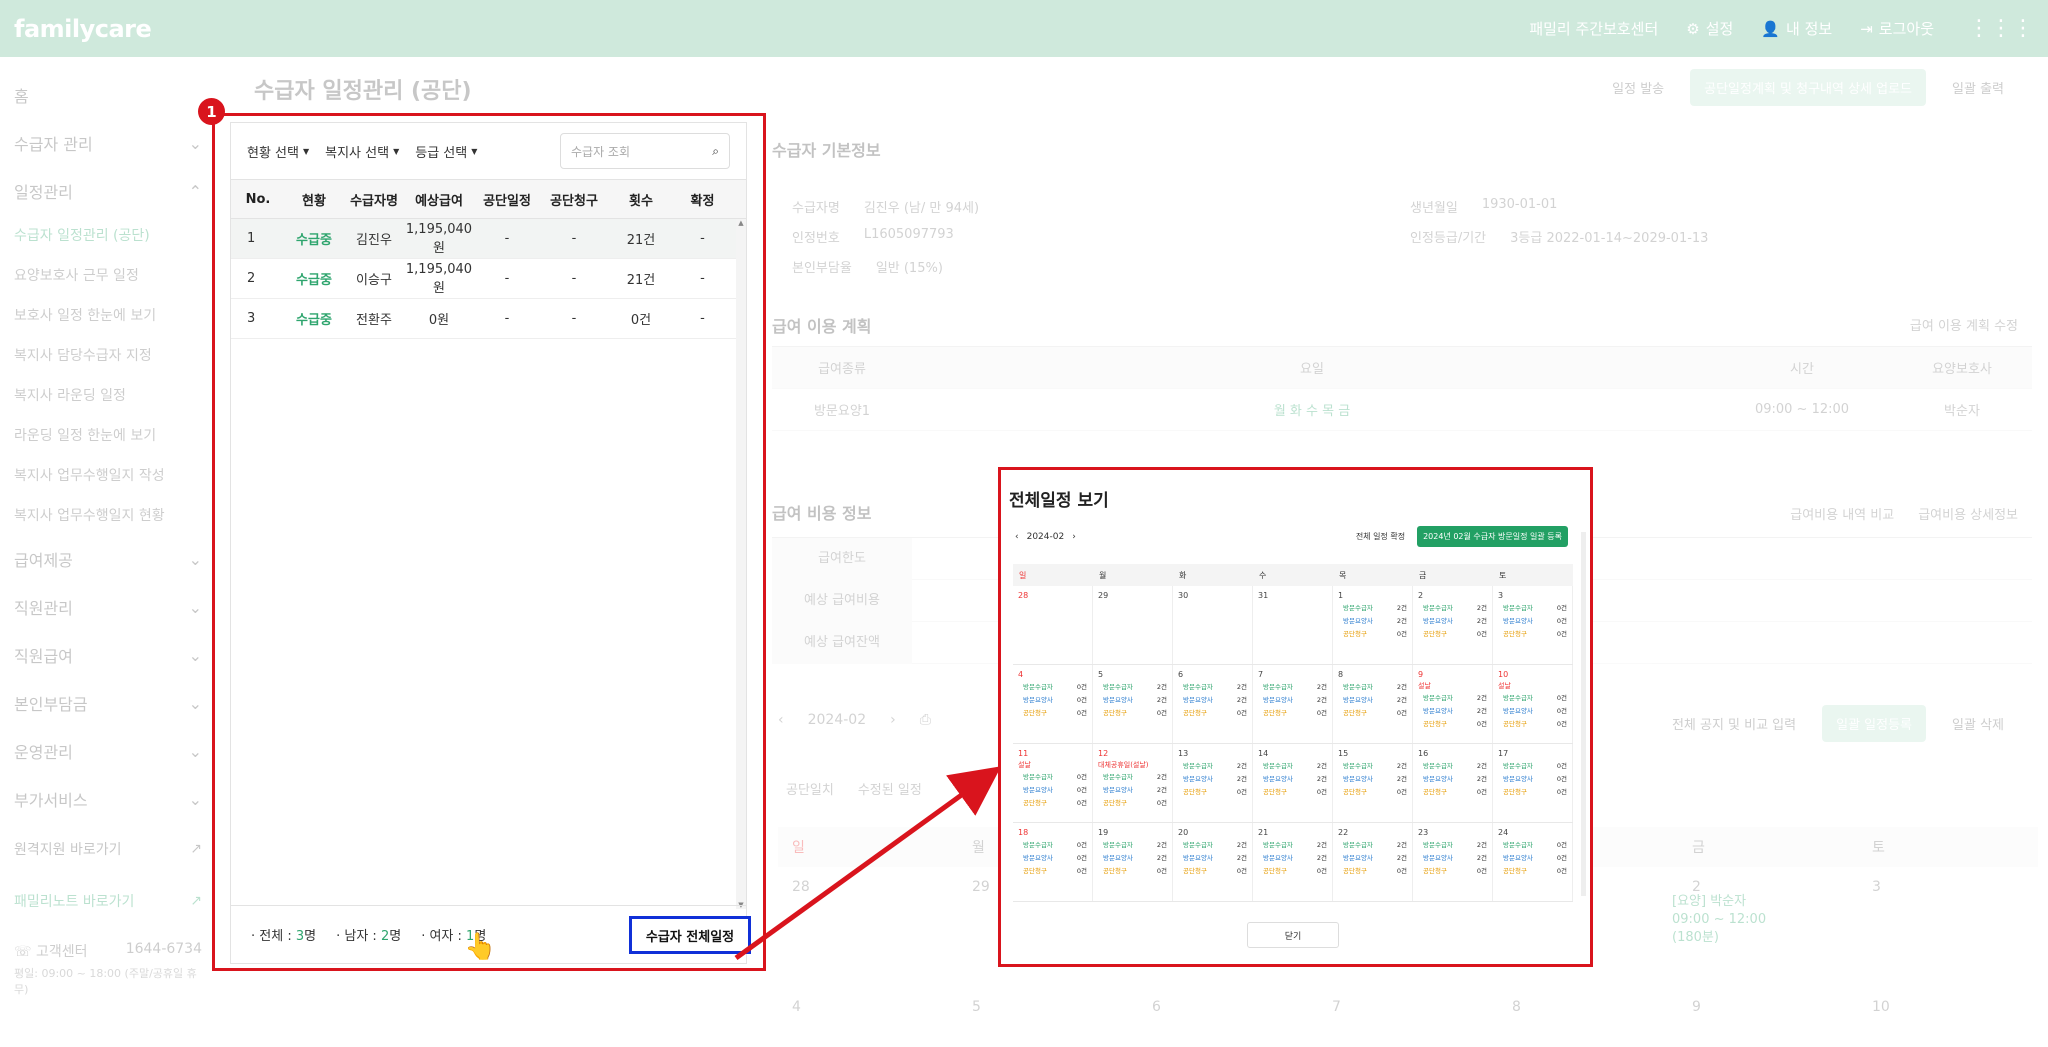 The image size is (2048, 1047). I want to click on table-row: 2 수급중 이승구 1,195,040원 - - 21건 -, so click(488, 279).